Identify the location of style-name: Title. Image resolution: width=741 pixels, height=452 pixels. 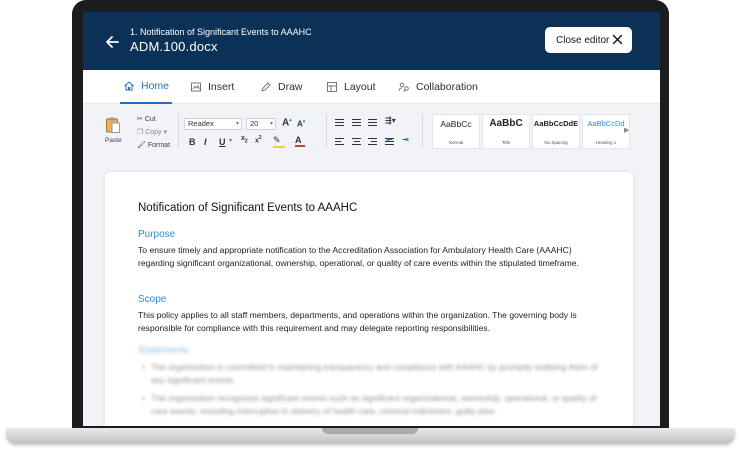
(506, 142).